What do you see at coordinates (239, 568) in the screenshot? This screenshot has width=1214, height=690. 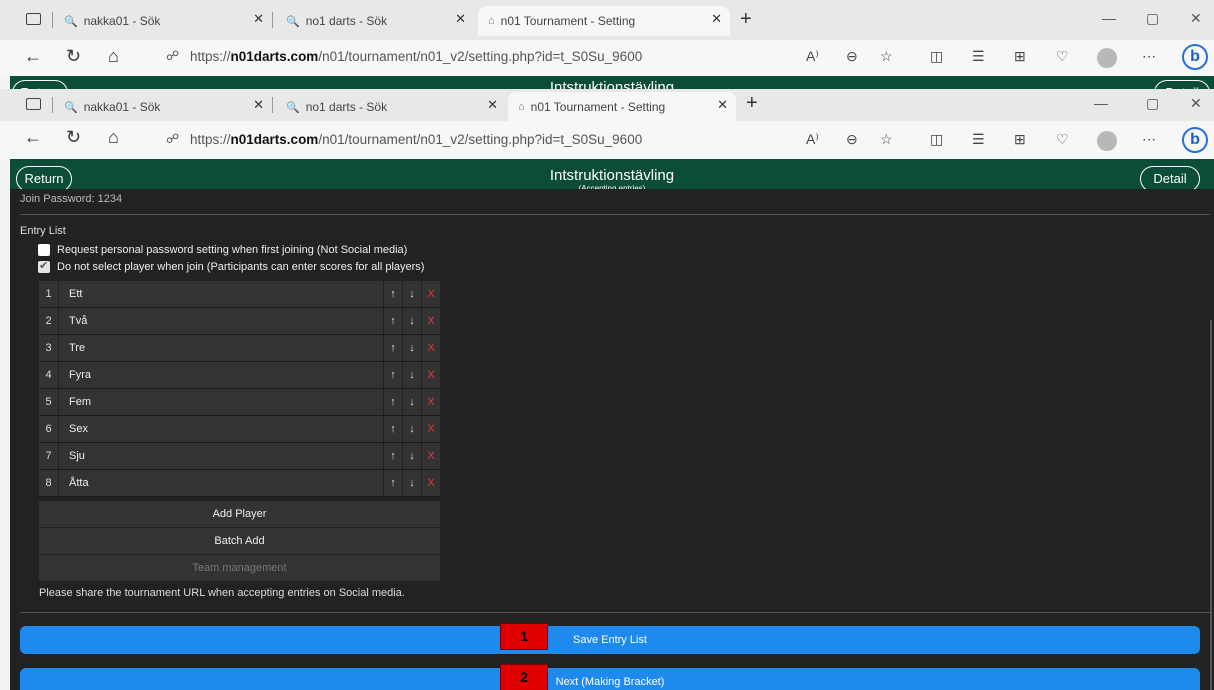 I see `team-management-button: Team management` at bounding box center [239, 568].